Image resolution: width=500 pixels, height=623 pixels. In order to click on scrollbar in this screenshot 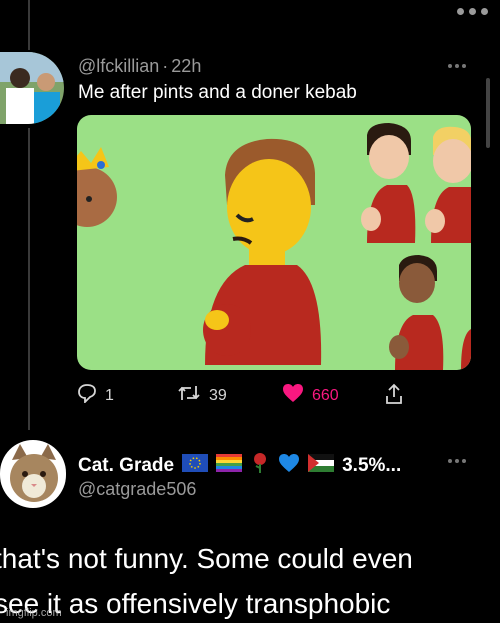, I will do `click(488, 113)`.